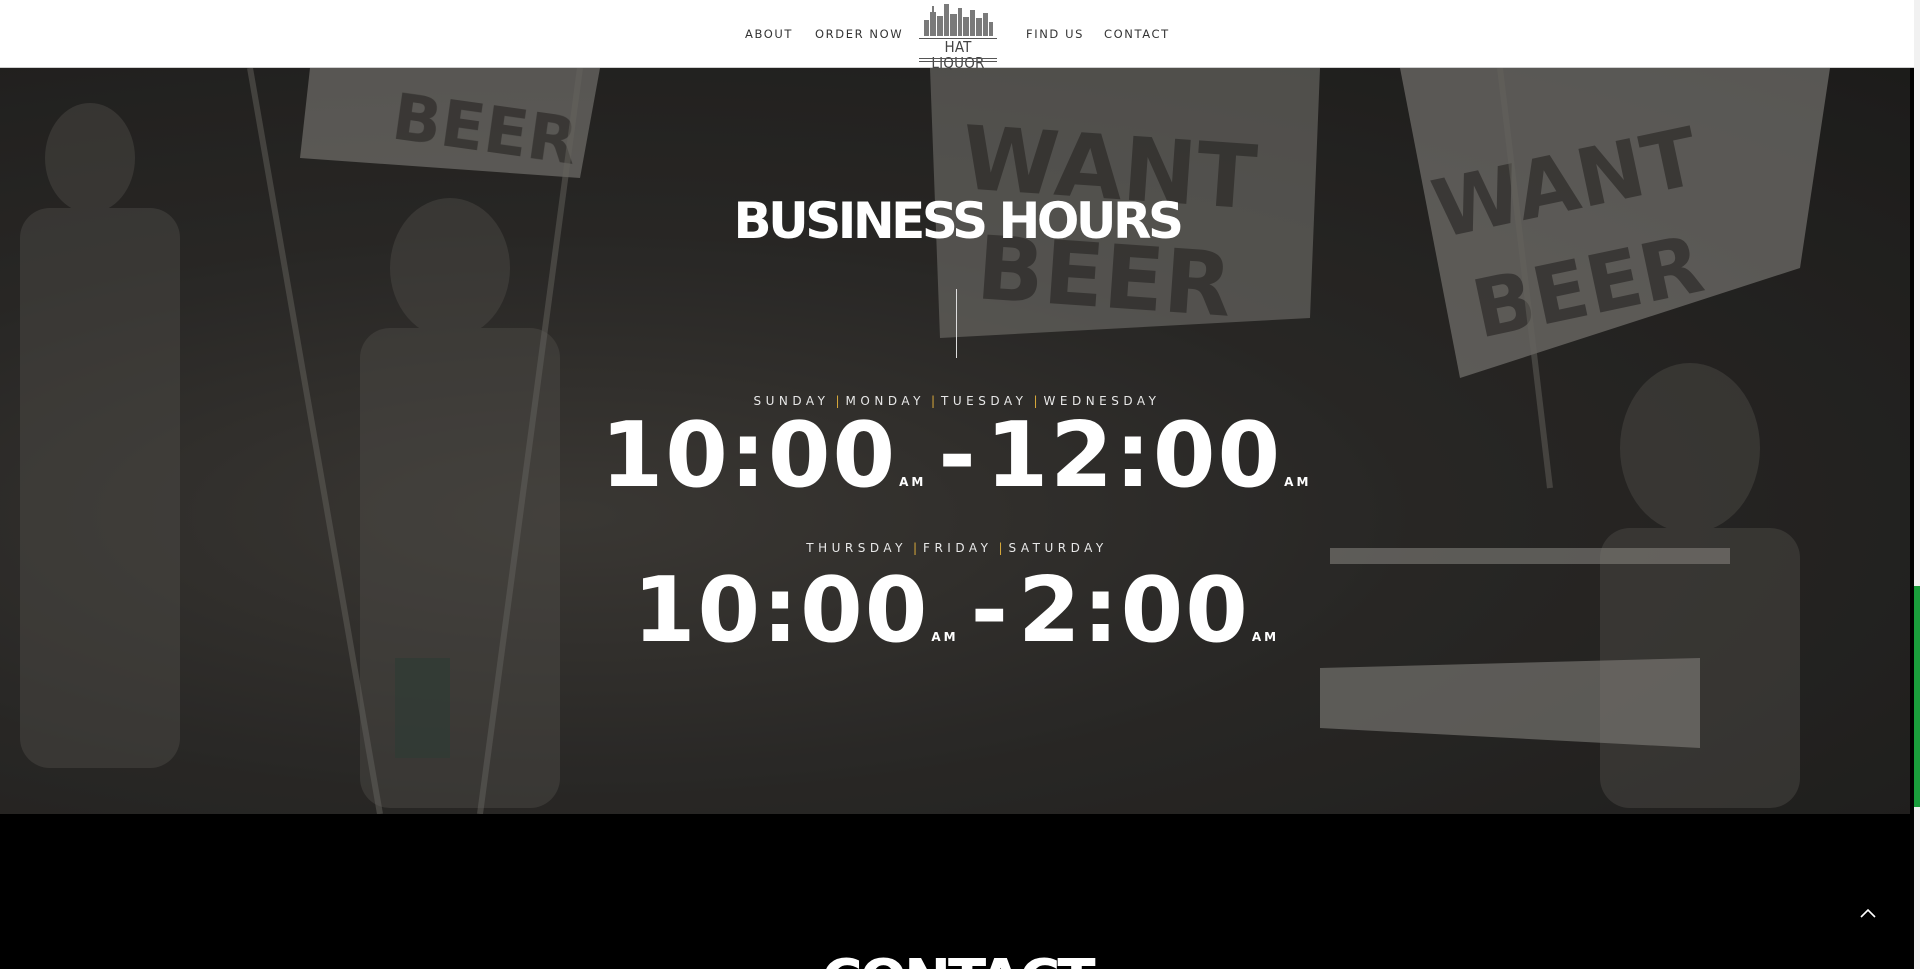 The height and width of the screenshot is (969, 1920). I want to click on city-skyline-icon, so click(958, 20).